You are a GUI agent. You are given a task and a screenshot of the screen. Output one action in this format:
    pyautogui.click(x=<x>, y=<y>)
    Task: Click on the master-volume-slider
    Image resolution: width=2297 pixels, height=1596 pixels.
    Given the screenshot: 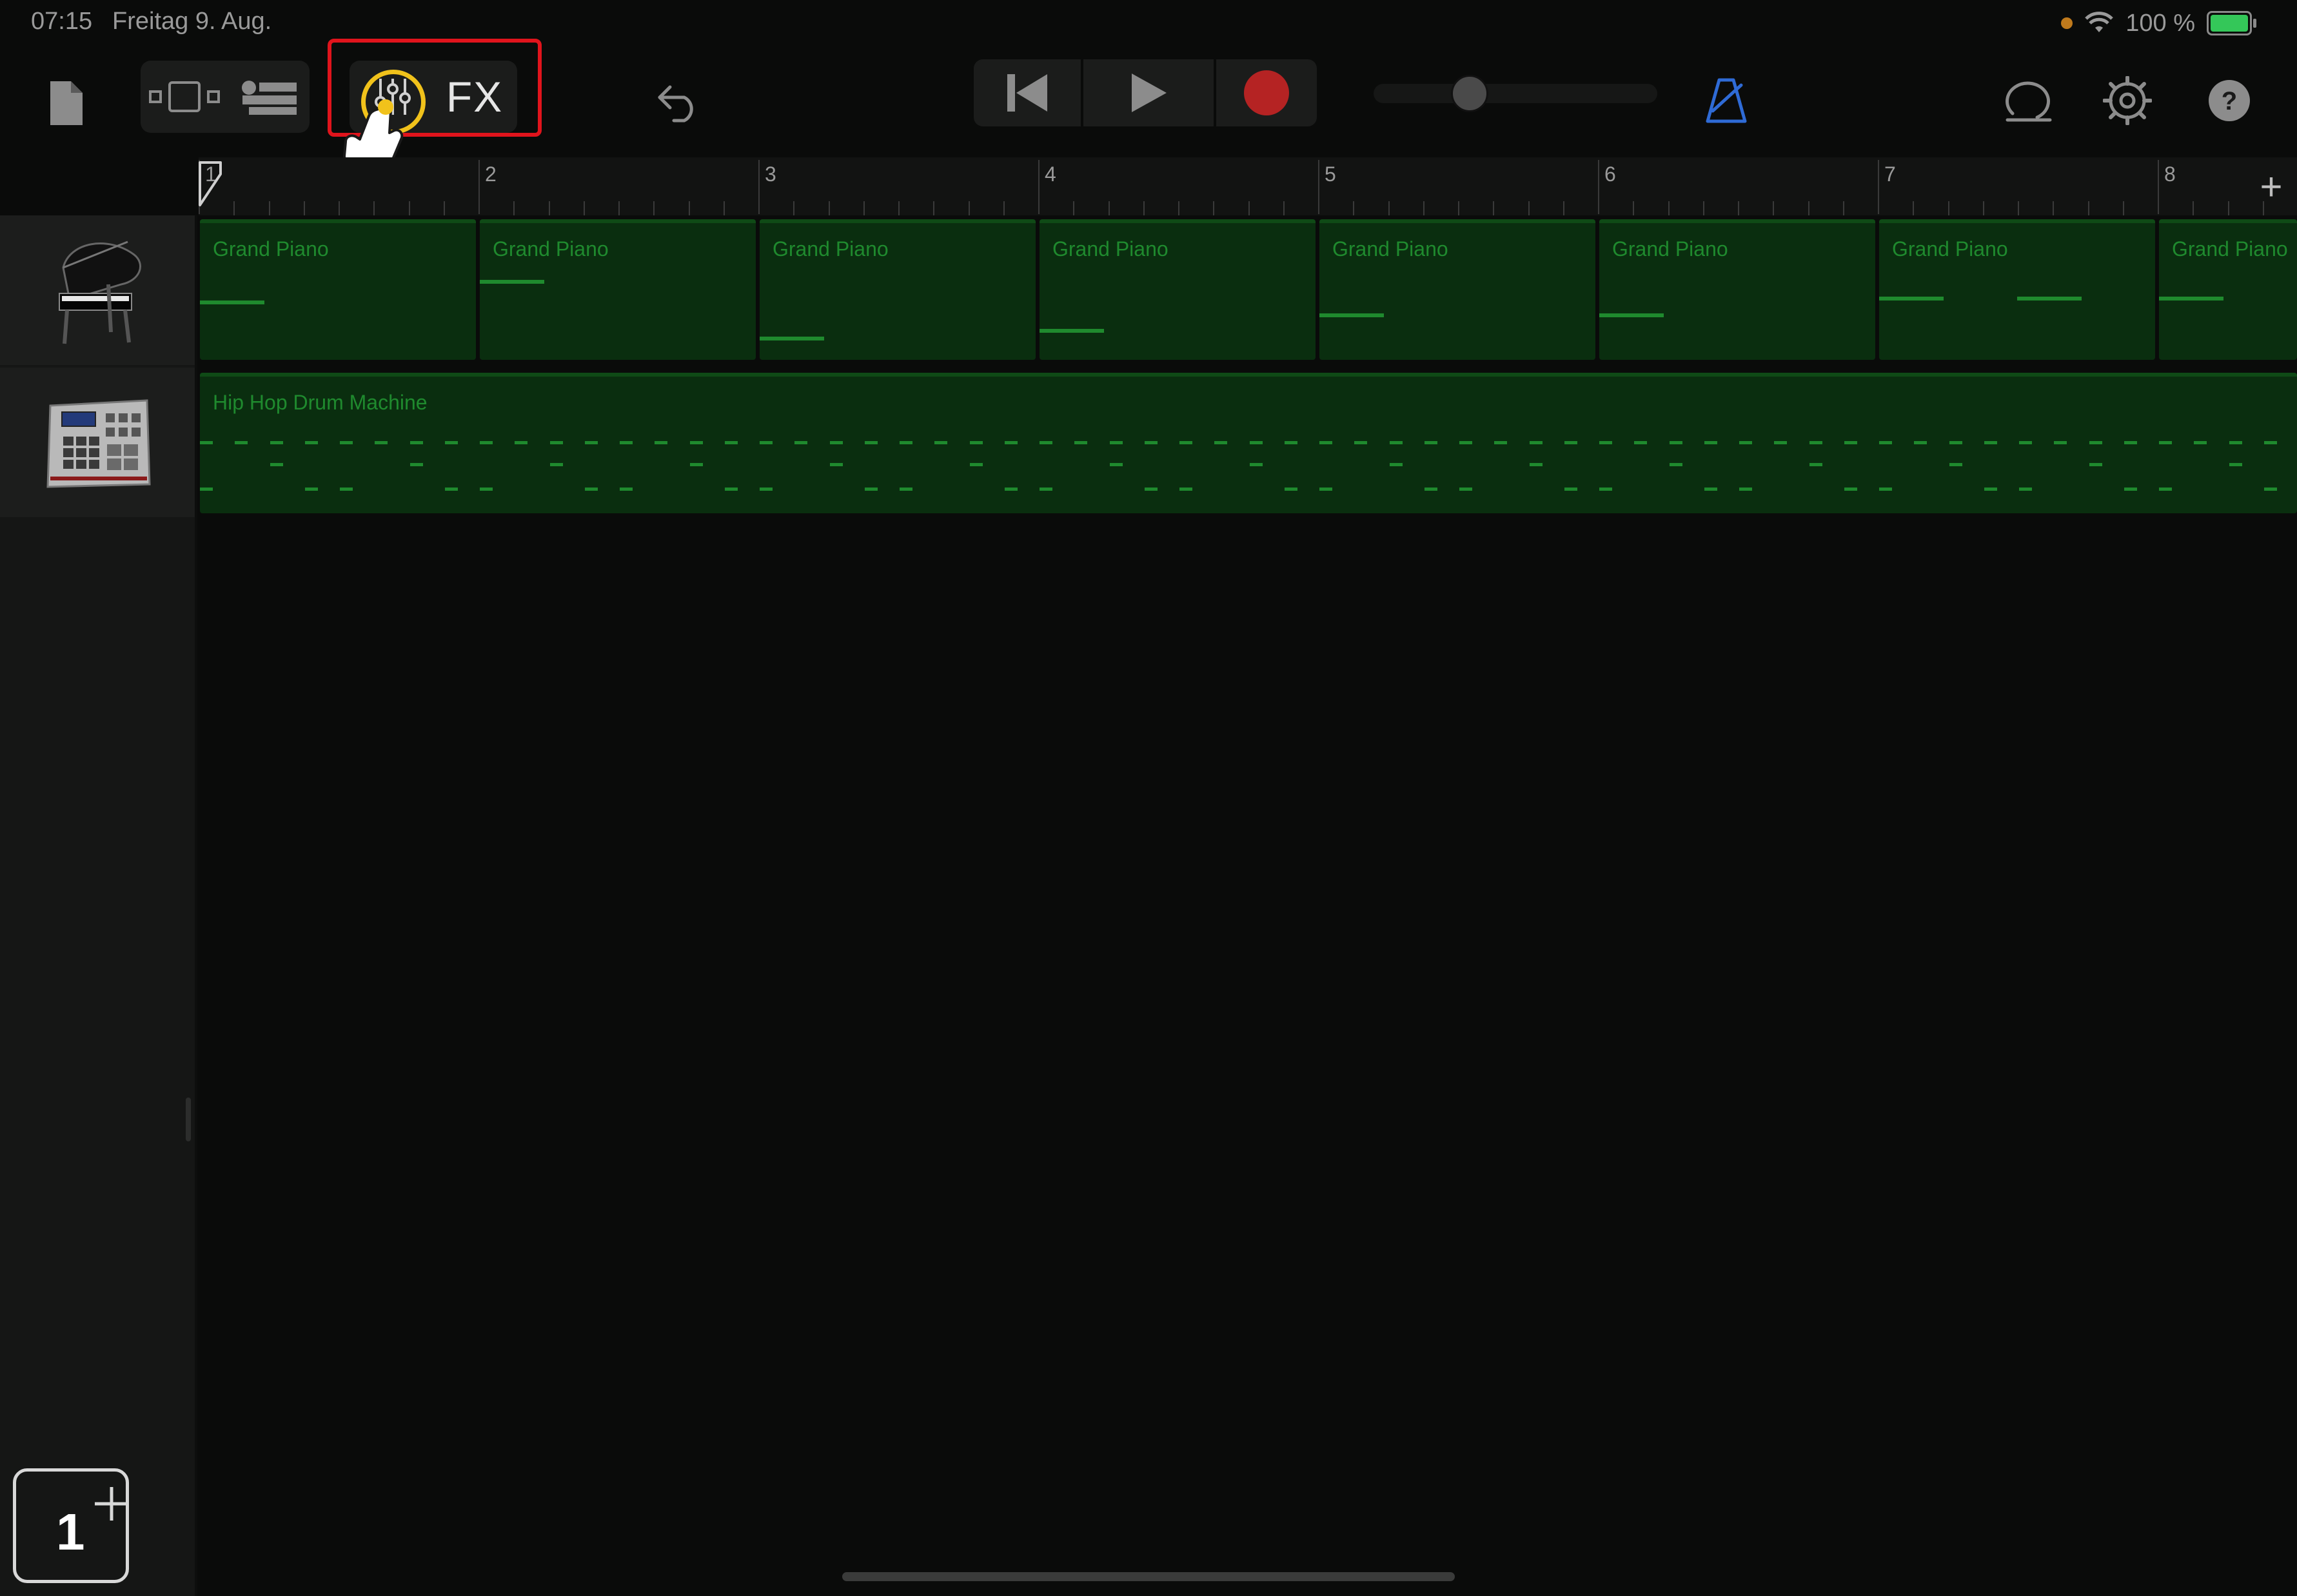 What is the action you would take?
    pyautogui.click(x=1515, y=94)
    